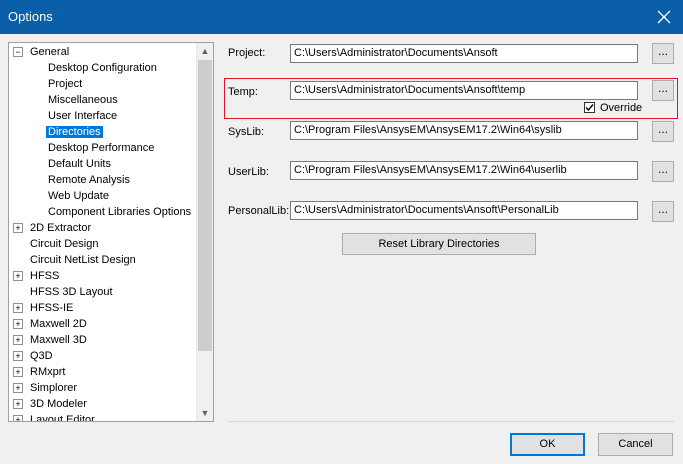 This screenshot has height=464, width=683. I want to click on tree-item-label: Remote Analysis, so click(89, 180).